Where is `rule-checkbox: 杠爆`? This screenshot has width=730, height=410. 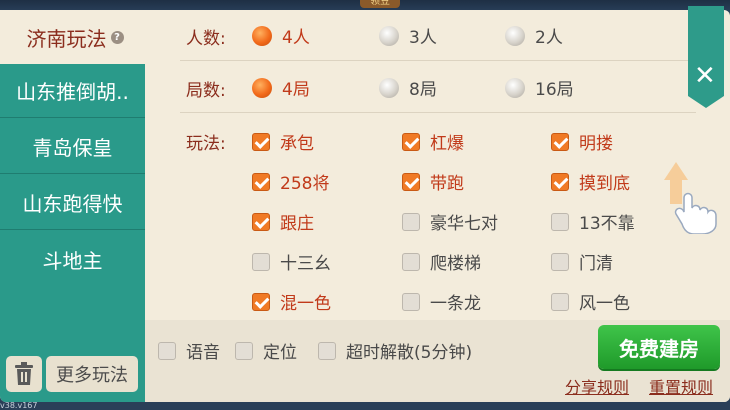
rule-checkbox: 杠爆 is located at coordinates (433, 141).